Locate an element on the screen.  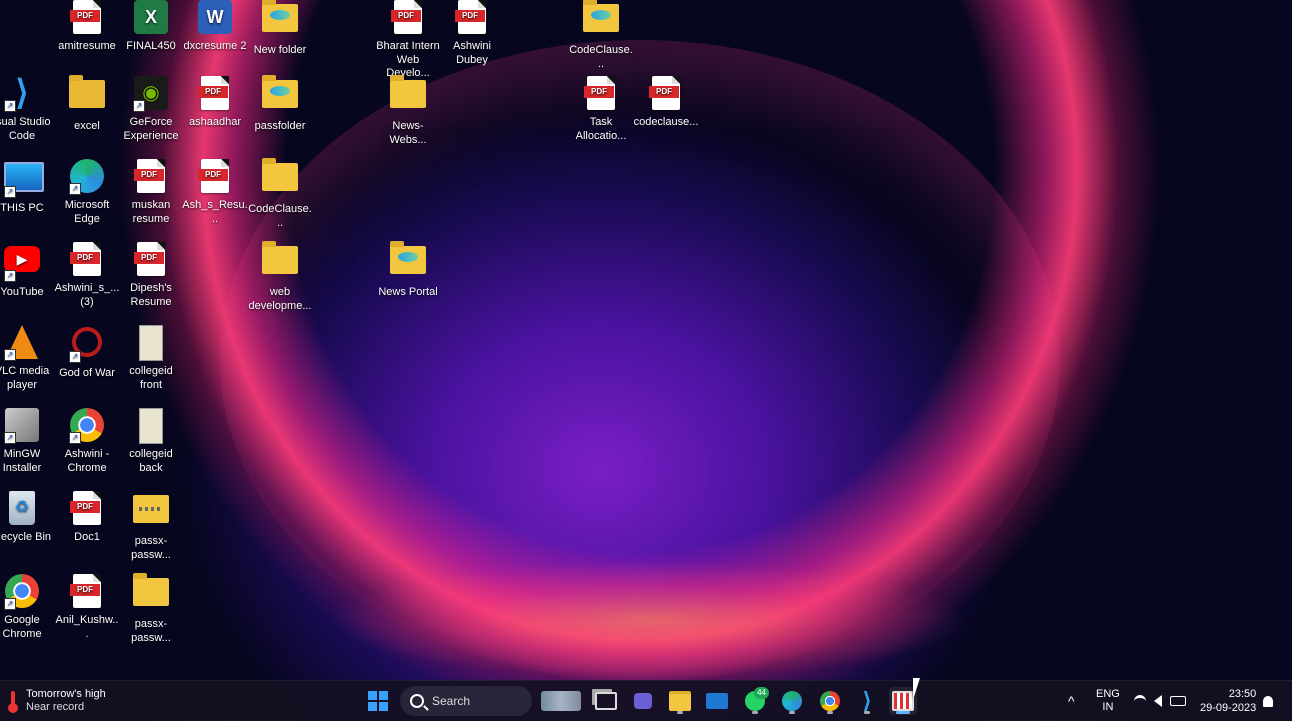
teams-chat-button is located at coordinates (643, 701).